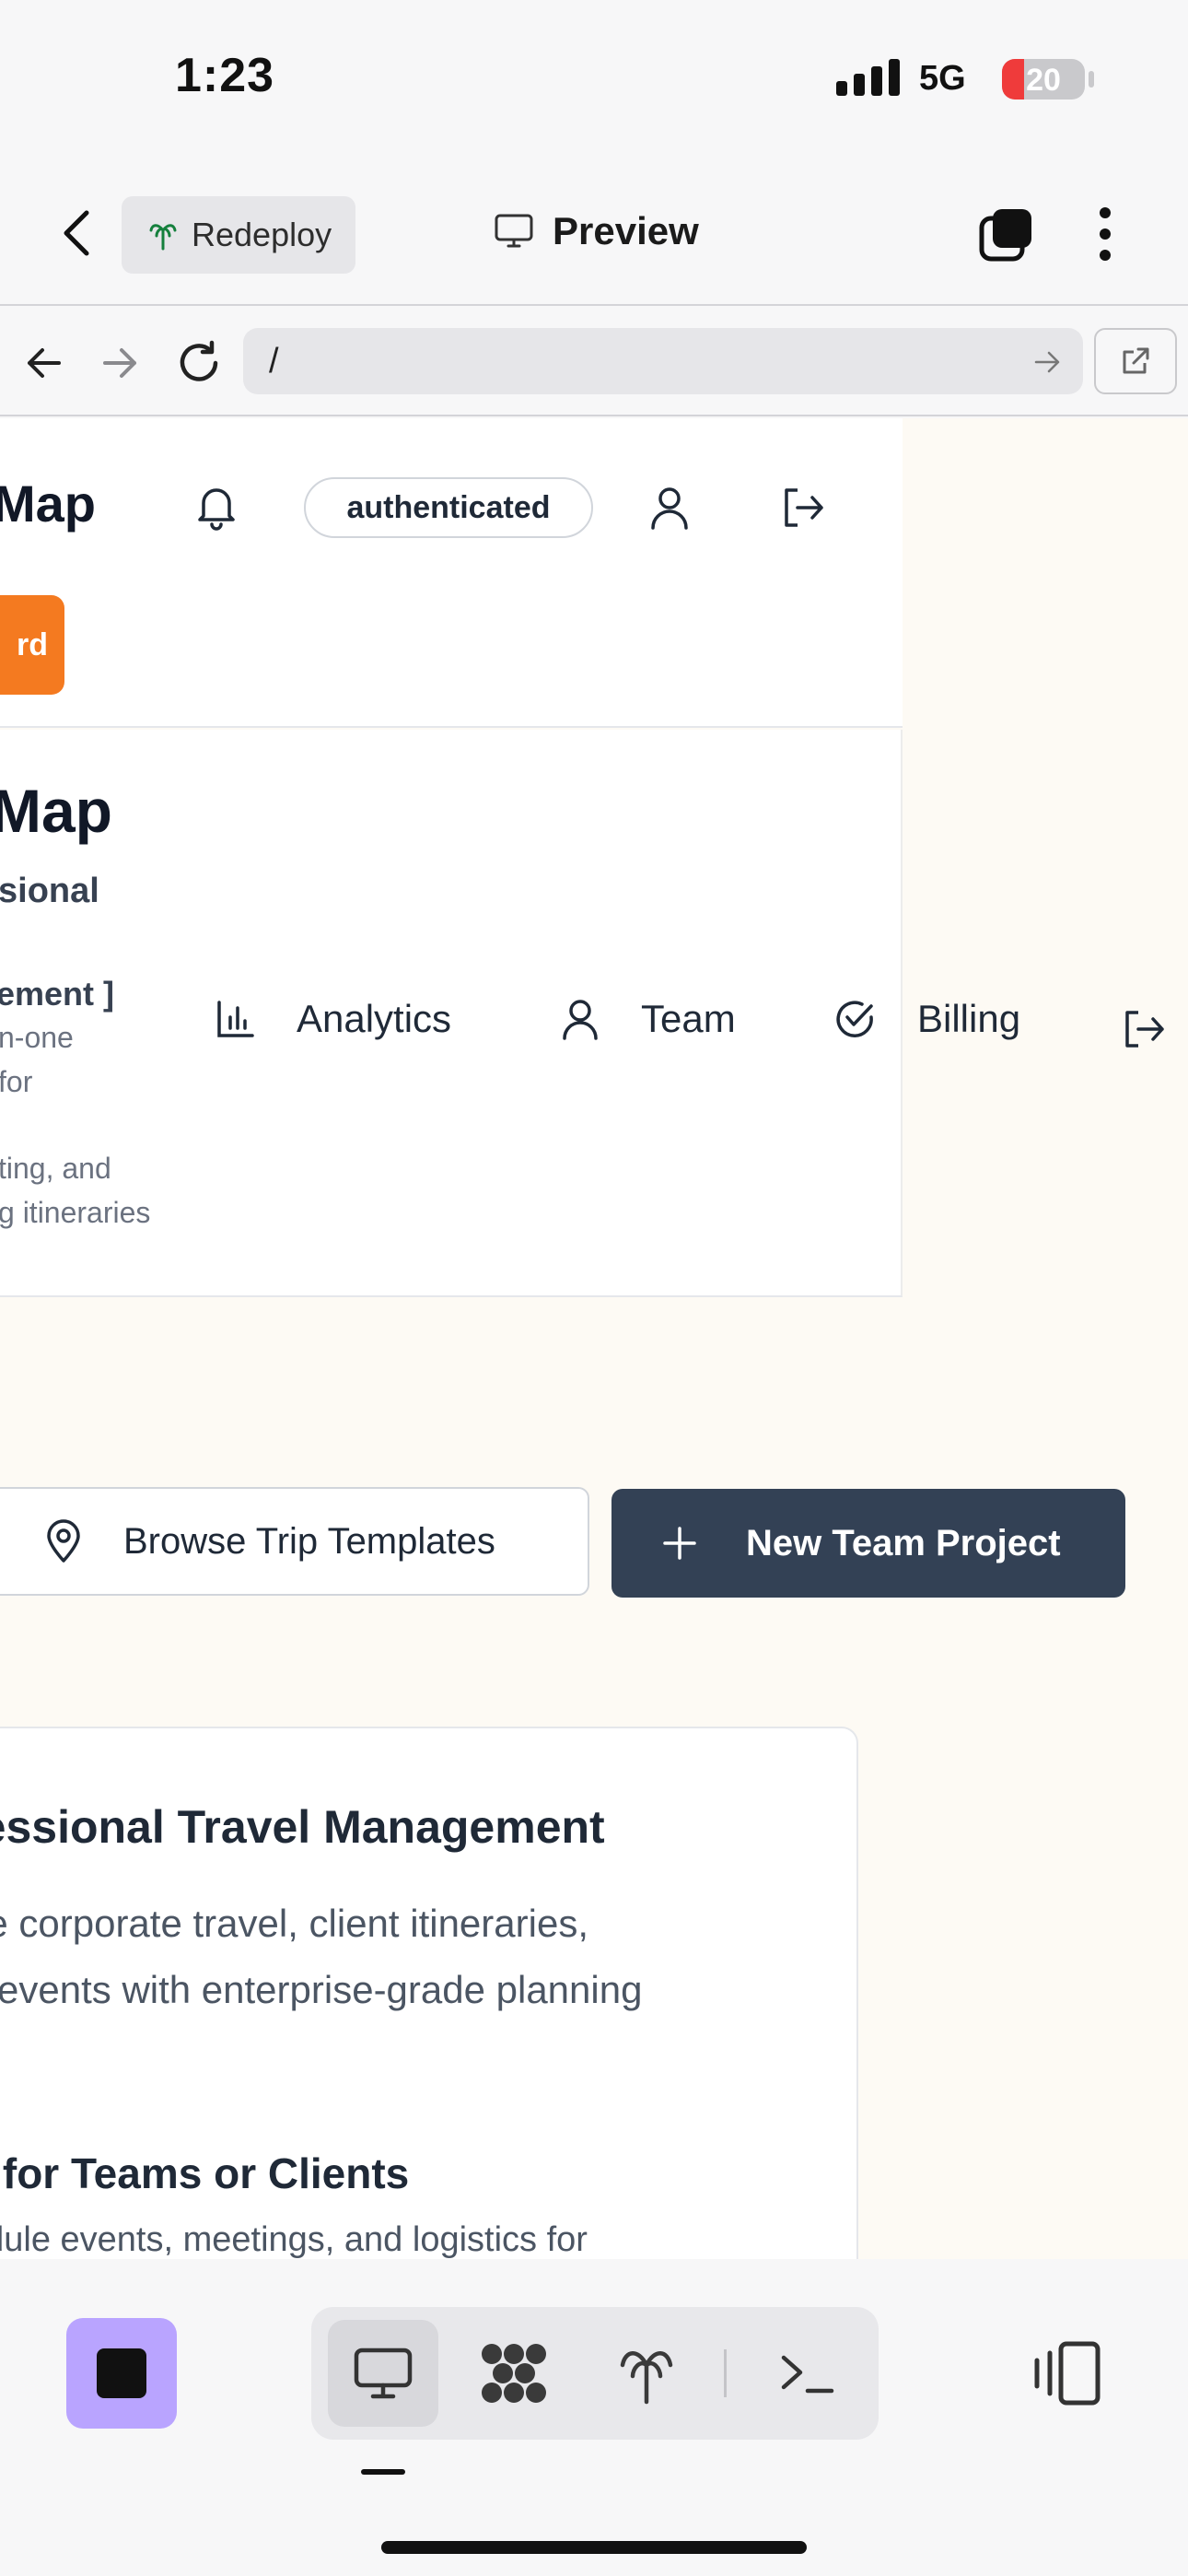 This screenshot has height=2576, width=1188. I want to click on site-brand: Map, so click(48, 504).